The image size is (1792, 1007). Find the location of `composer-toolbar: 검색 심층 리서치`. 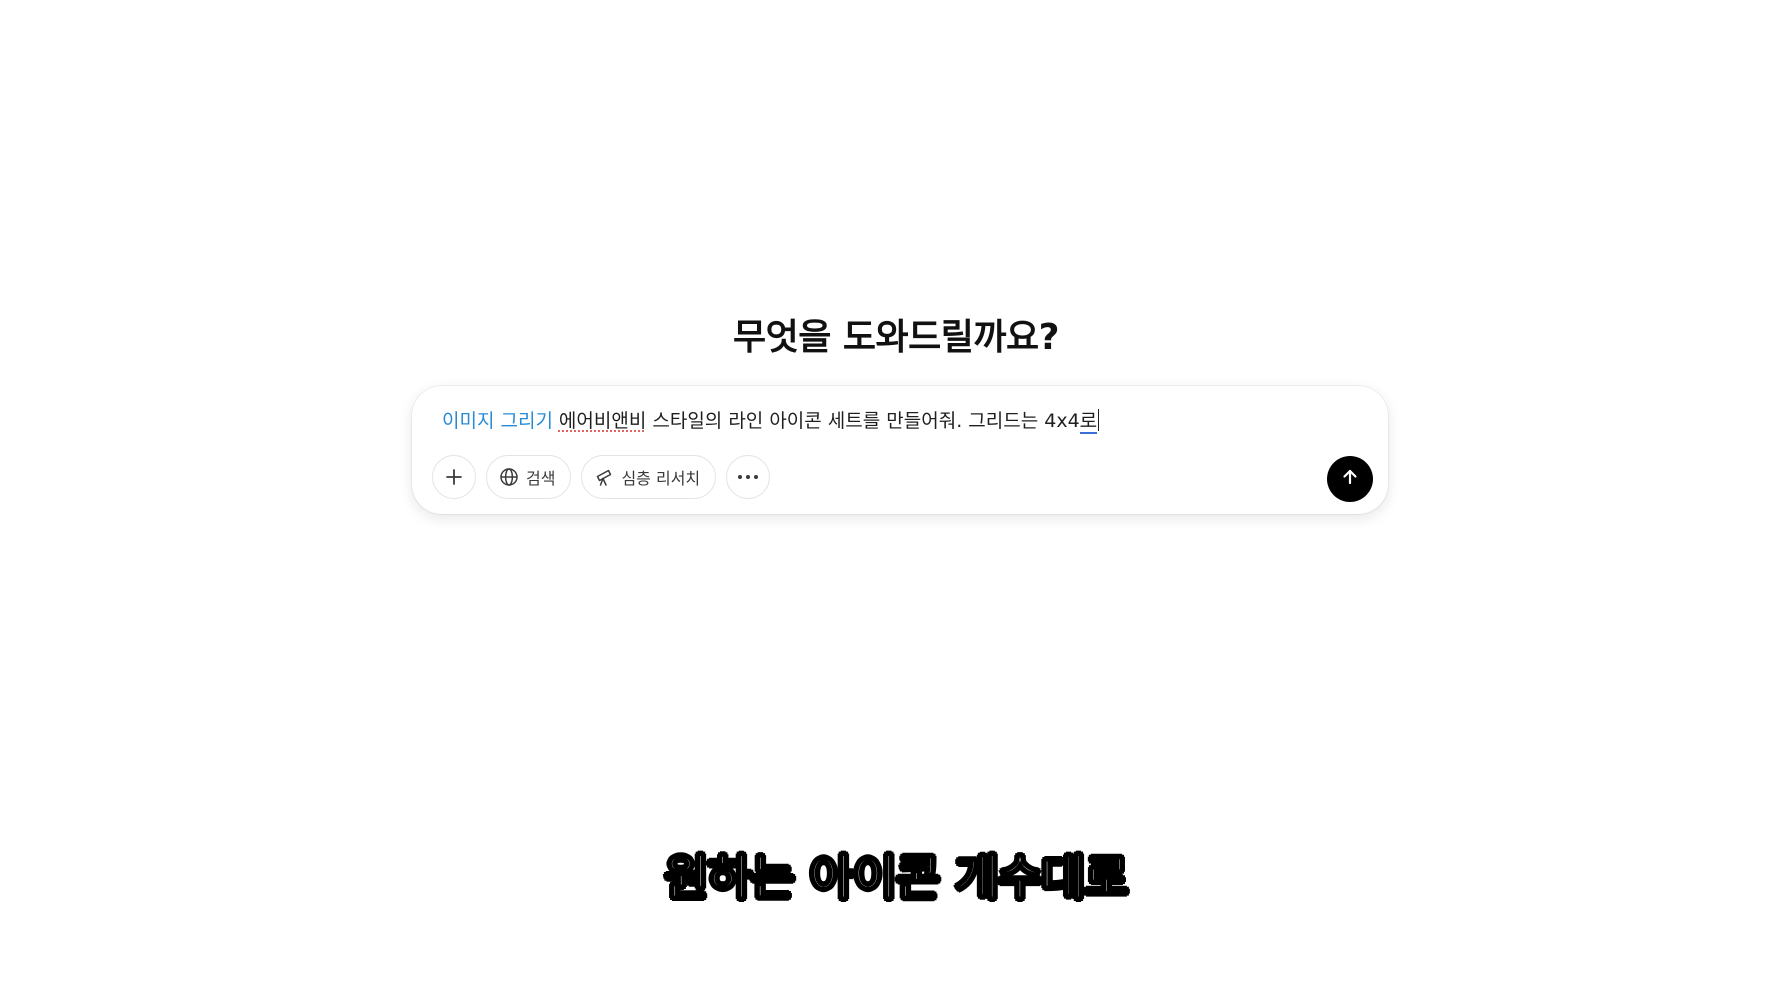

composer-toolbar: 검색 심층 리서치 is located at coordinates (601, 477).